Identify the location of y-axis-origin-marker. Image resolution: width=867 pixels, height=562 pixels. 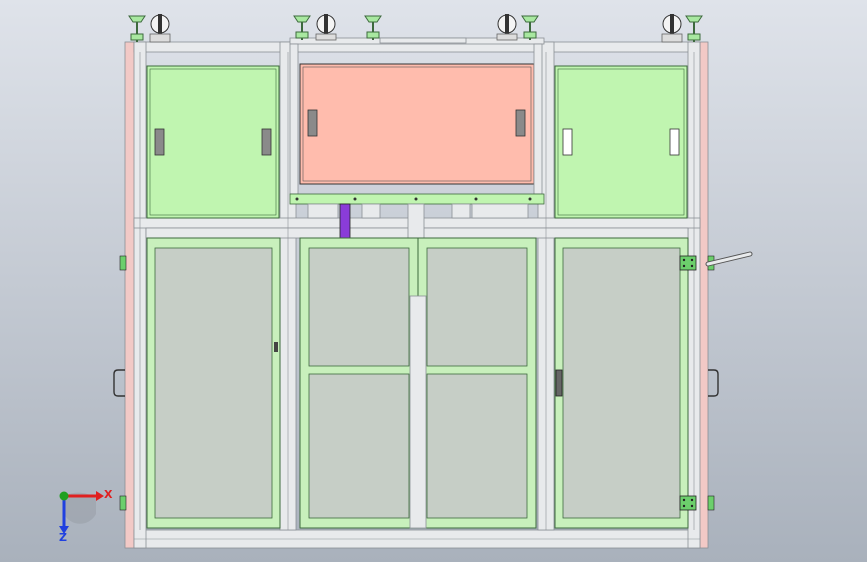
(64, 496).